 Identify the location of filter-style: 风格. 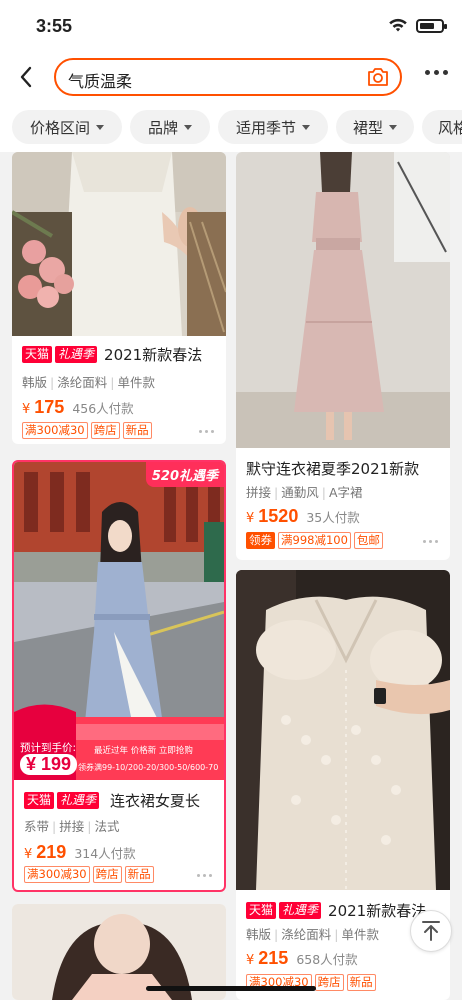
(442, 127).